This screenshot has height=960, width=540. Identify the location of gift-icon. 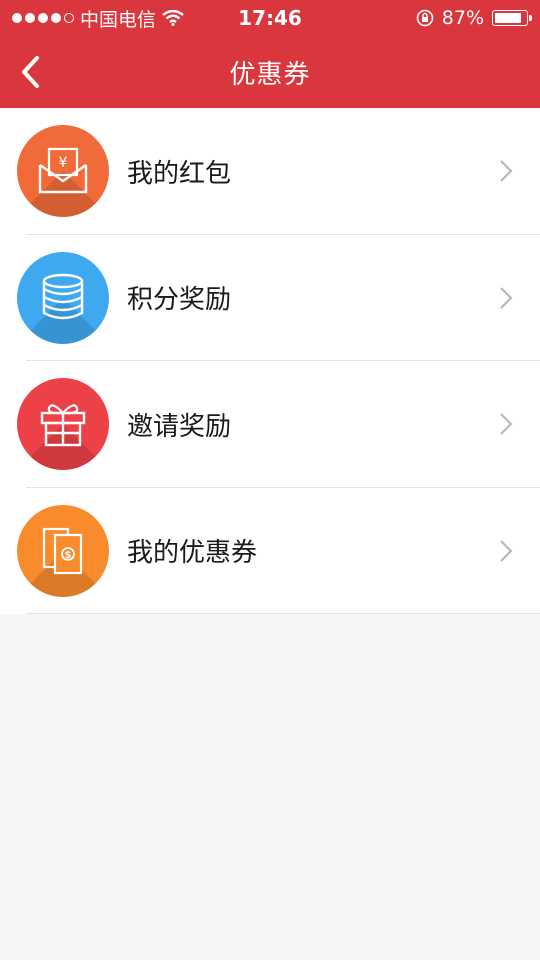
(63, 424).